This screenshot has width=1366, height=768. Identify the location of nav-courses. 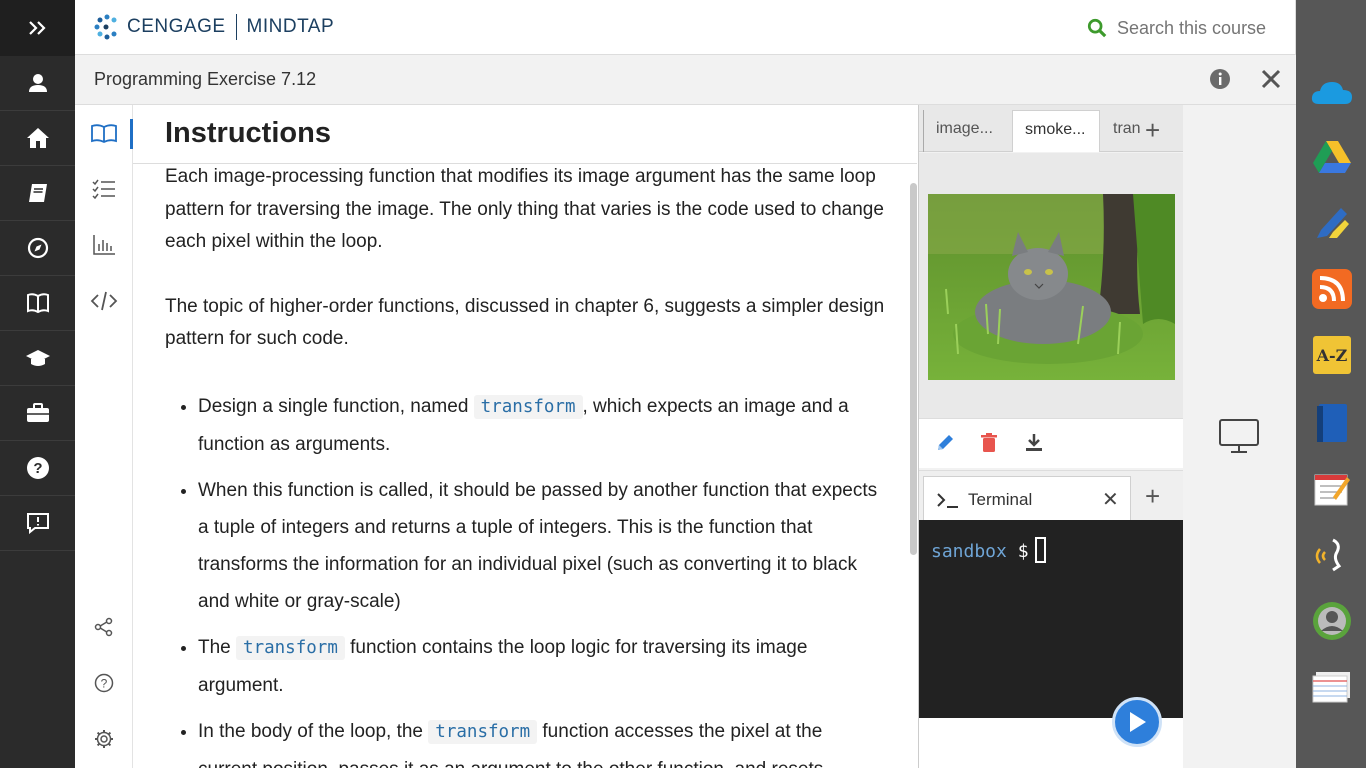
(37, 358).